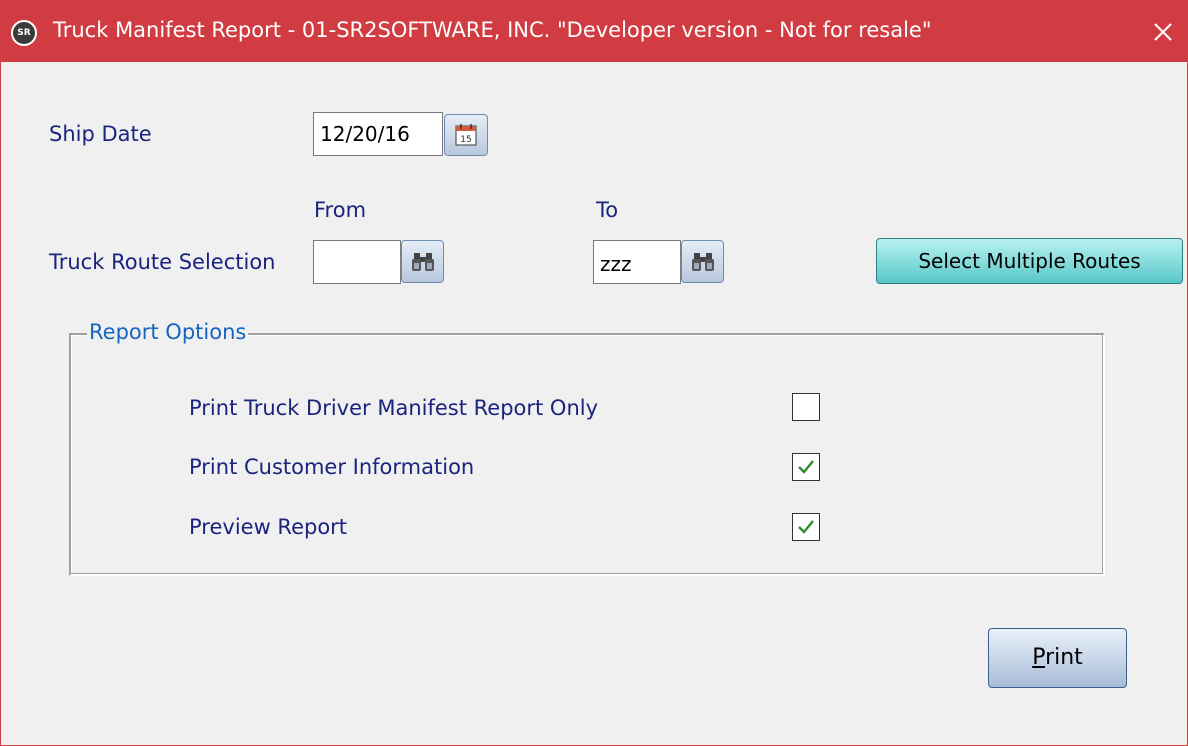 The width and height of the screenshot is (1188, 746). What do you see at coordinates (806, 407) in the screenshot?
I see `checkbox-driver-manifest-only` at bounding box center [806, 407].